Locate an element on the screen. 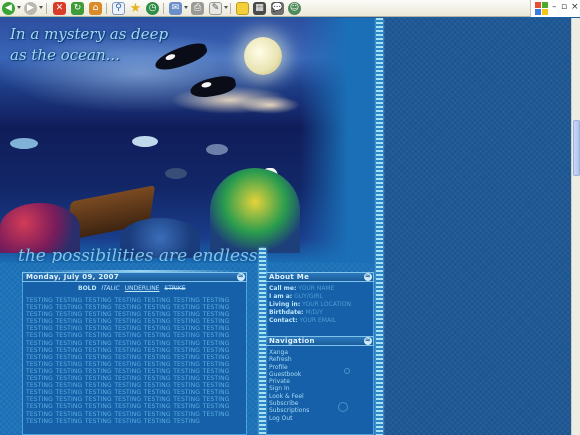 Image resolution: width=580 pixels, height=435 pixels. nav-link-sign-in: Sign In is located at coordinates (319, 388).